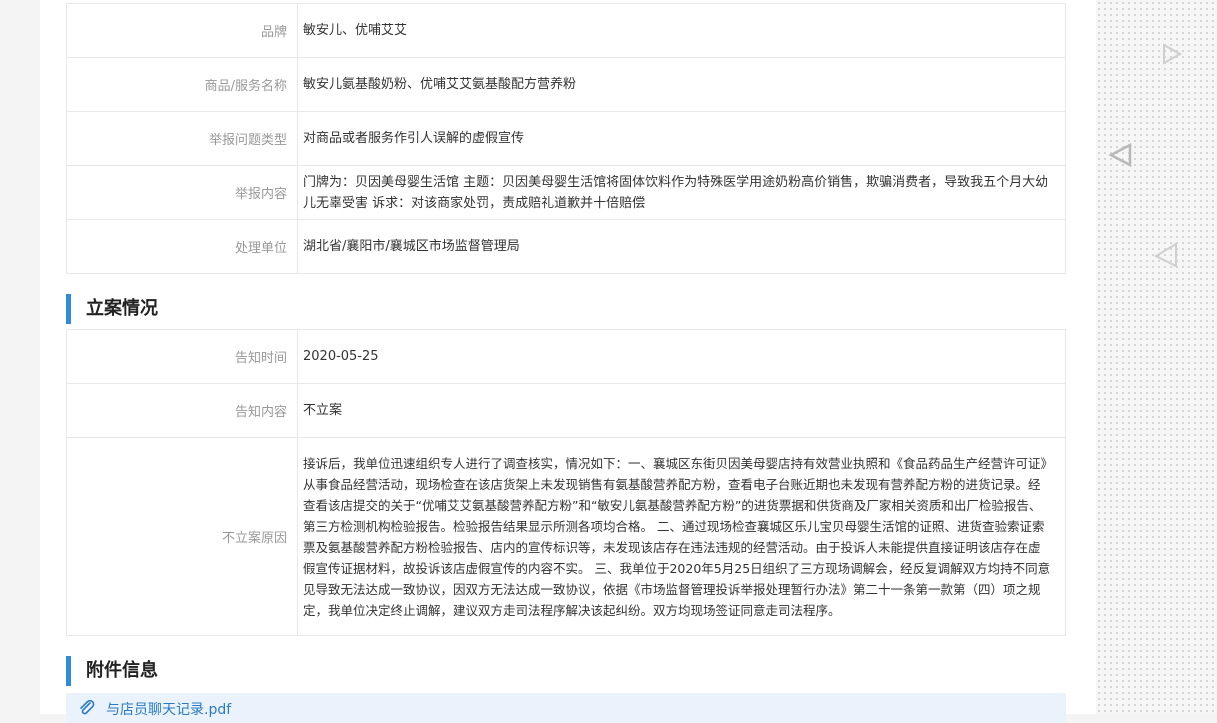 The width and height of the screenshot is (1217, 723). I want to click on attachment-item: 与店员聊天记录.pdf, so click(566, 708).